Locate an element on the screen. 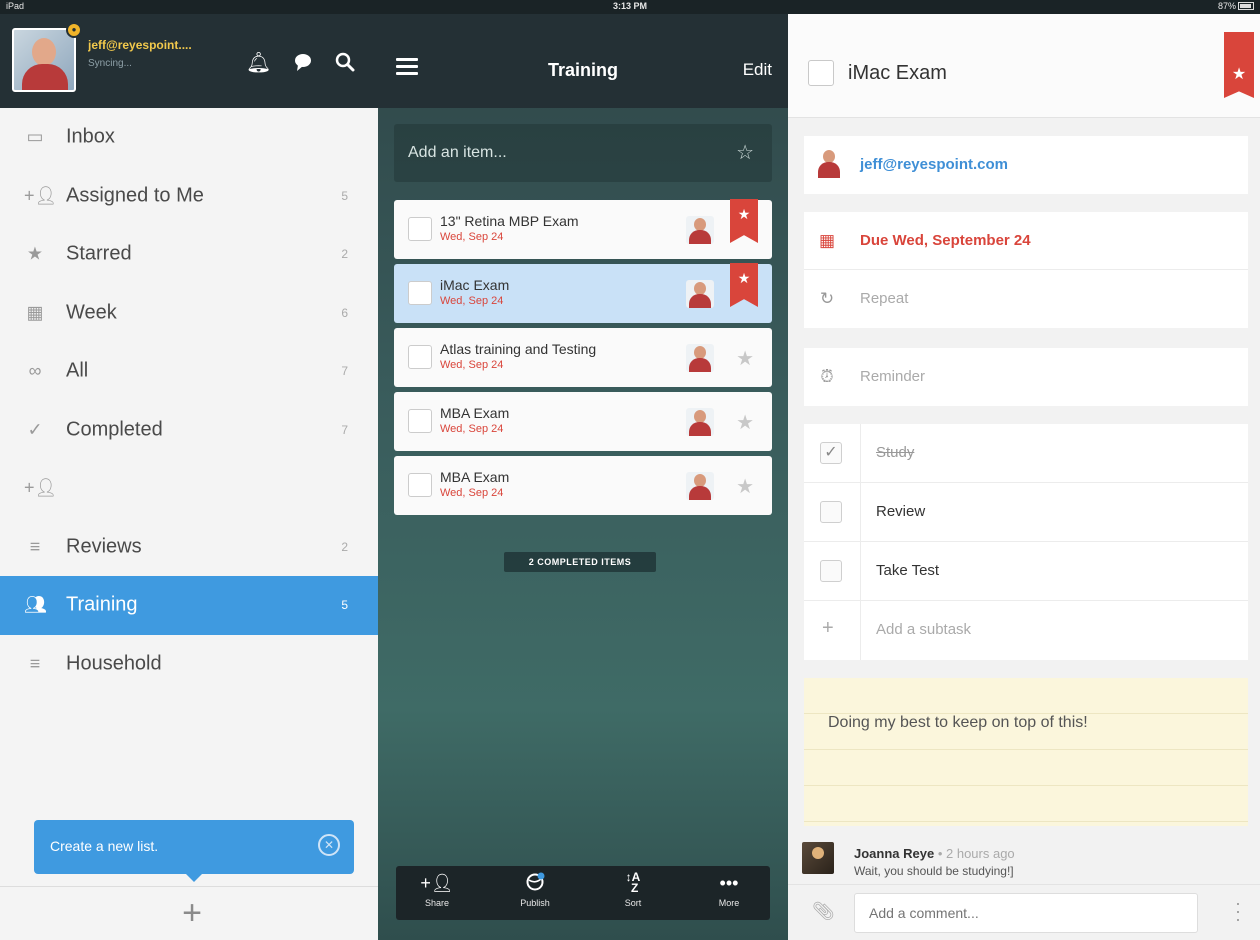 The image size is (1260, 940). sidebar-item-all: ∞ All 7 is located at coordinates (189, 371).